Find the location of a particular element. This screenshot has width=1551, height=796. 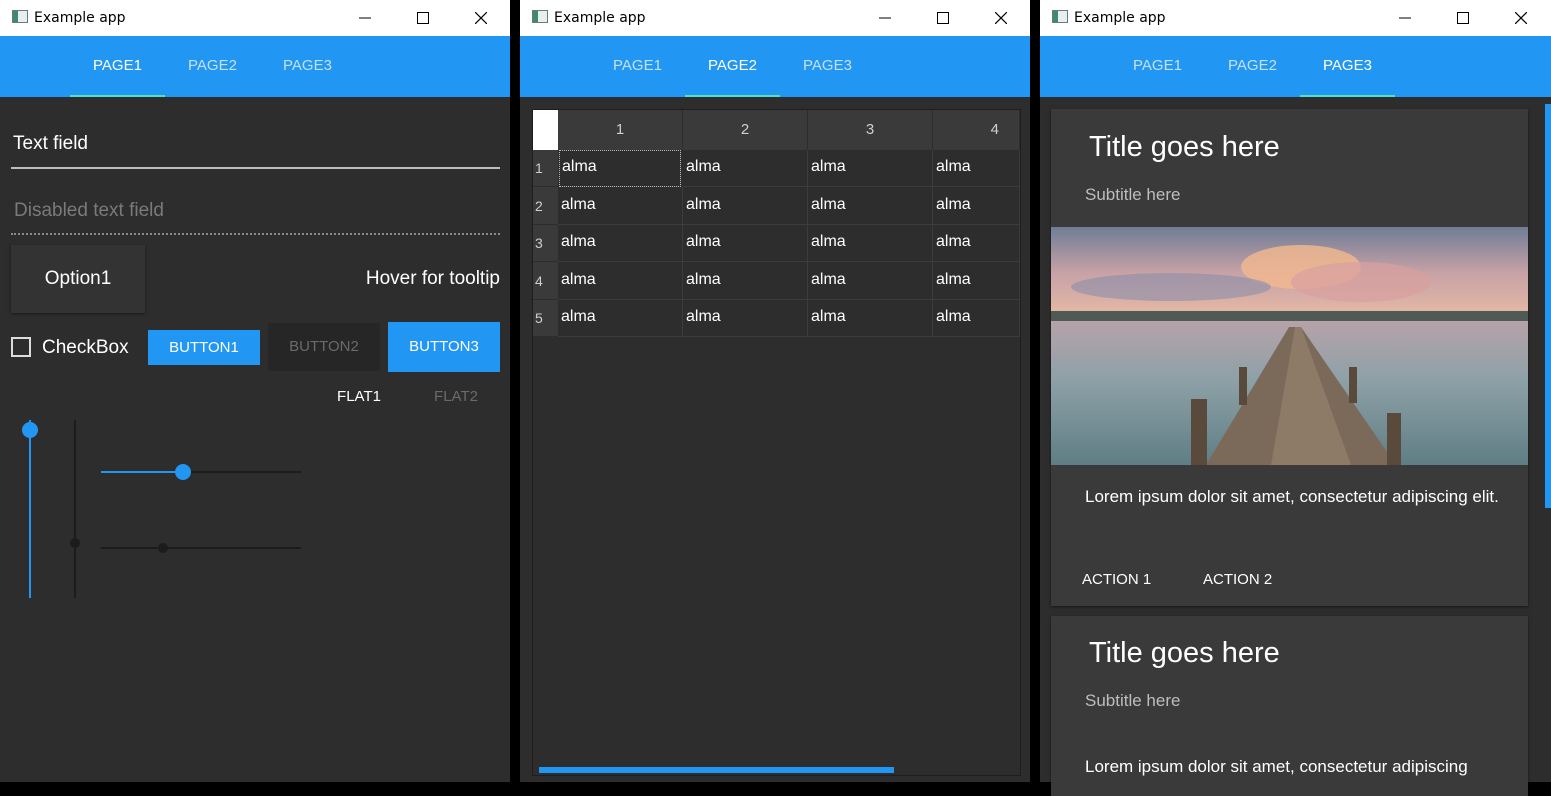

column-header: 2 is located at coordinates (745, 130).